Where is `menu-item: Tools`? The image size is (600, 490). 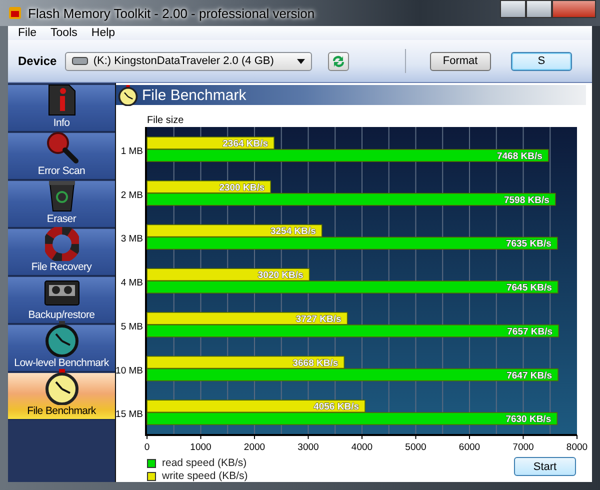
menu-item: Tools is located at coordinates (64, 33).